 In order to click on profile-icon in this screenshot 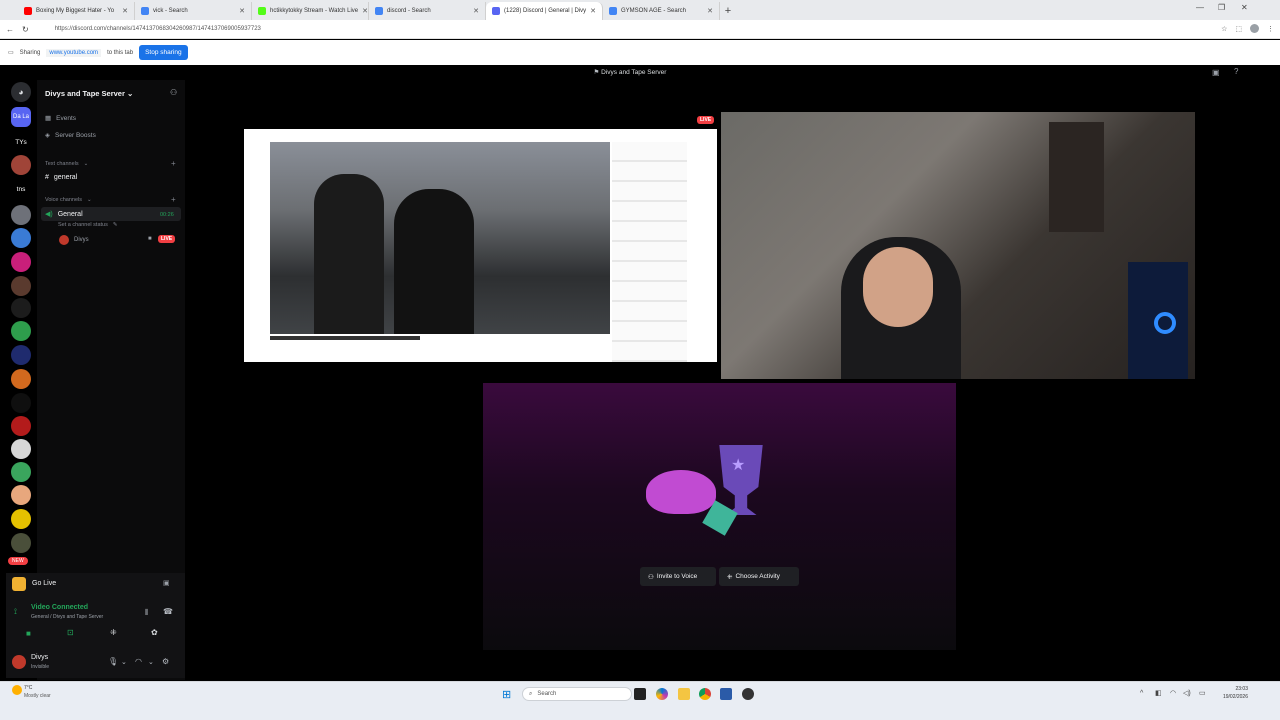, I will do `click(1254, 28)`.